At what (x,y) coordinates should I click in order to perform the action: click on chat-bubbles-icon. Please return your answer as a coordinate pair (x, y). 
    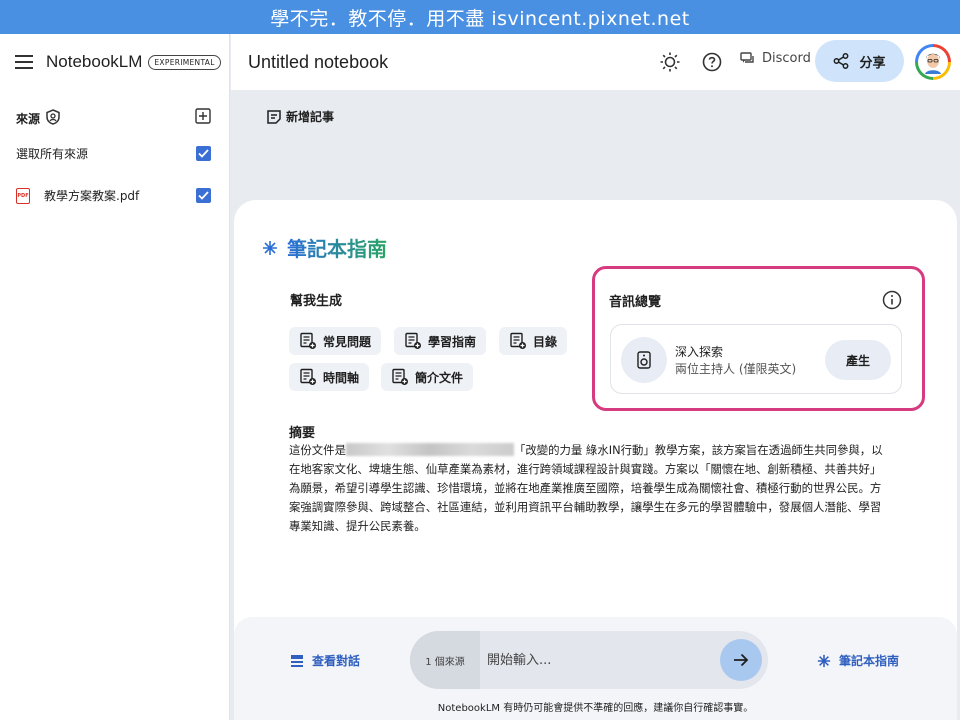
    Looking at the image, I should click on (747, 57).